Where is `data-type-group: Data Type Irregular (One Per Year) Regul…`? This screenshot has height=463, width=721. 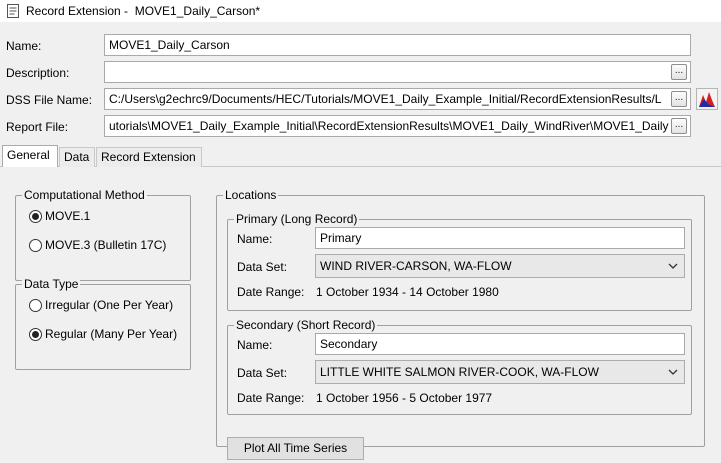 data-type-group: Data Type Irregular (One Per Year) Regul… is located at coordinates (103, 323).